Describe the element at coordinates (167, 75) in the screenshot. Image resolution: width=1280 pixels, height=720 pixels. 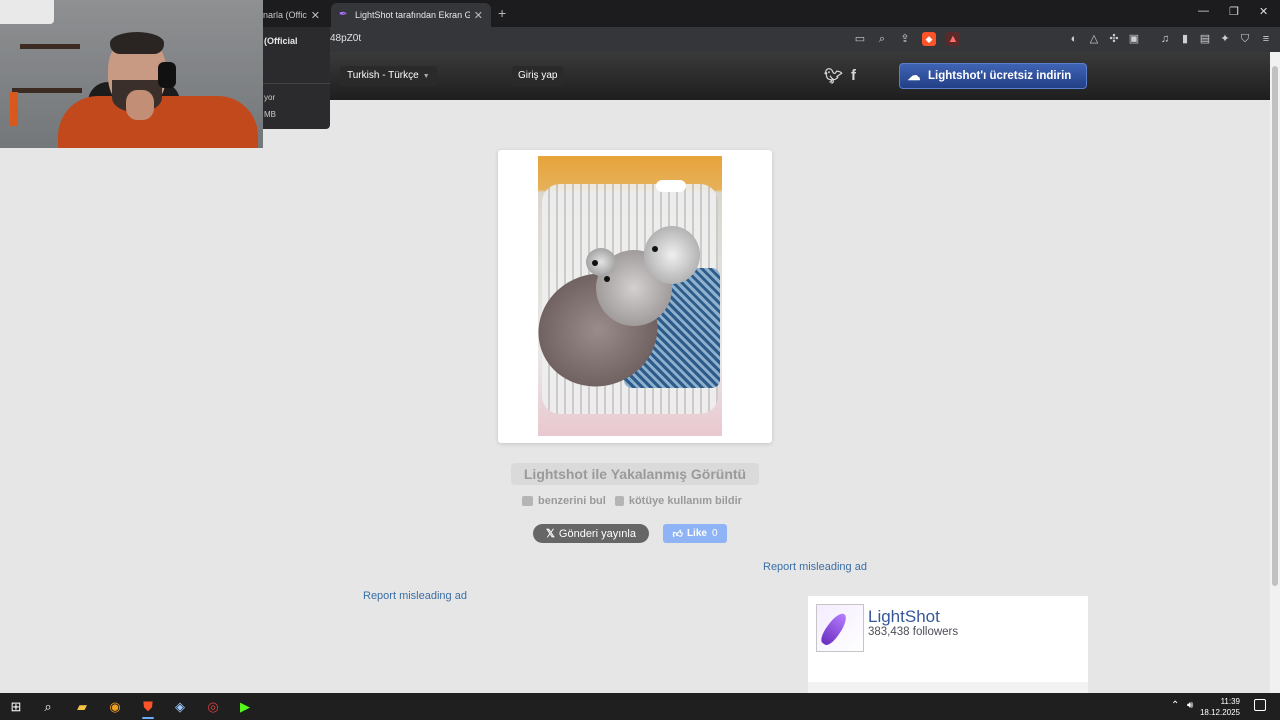
I see `headset-shape` at that location.